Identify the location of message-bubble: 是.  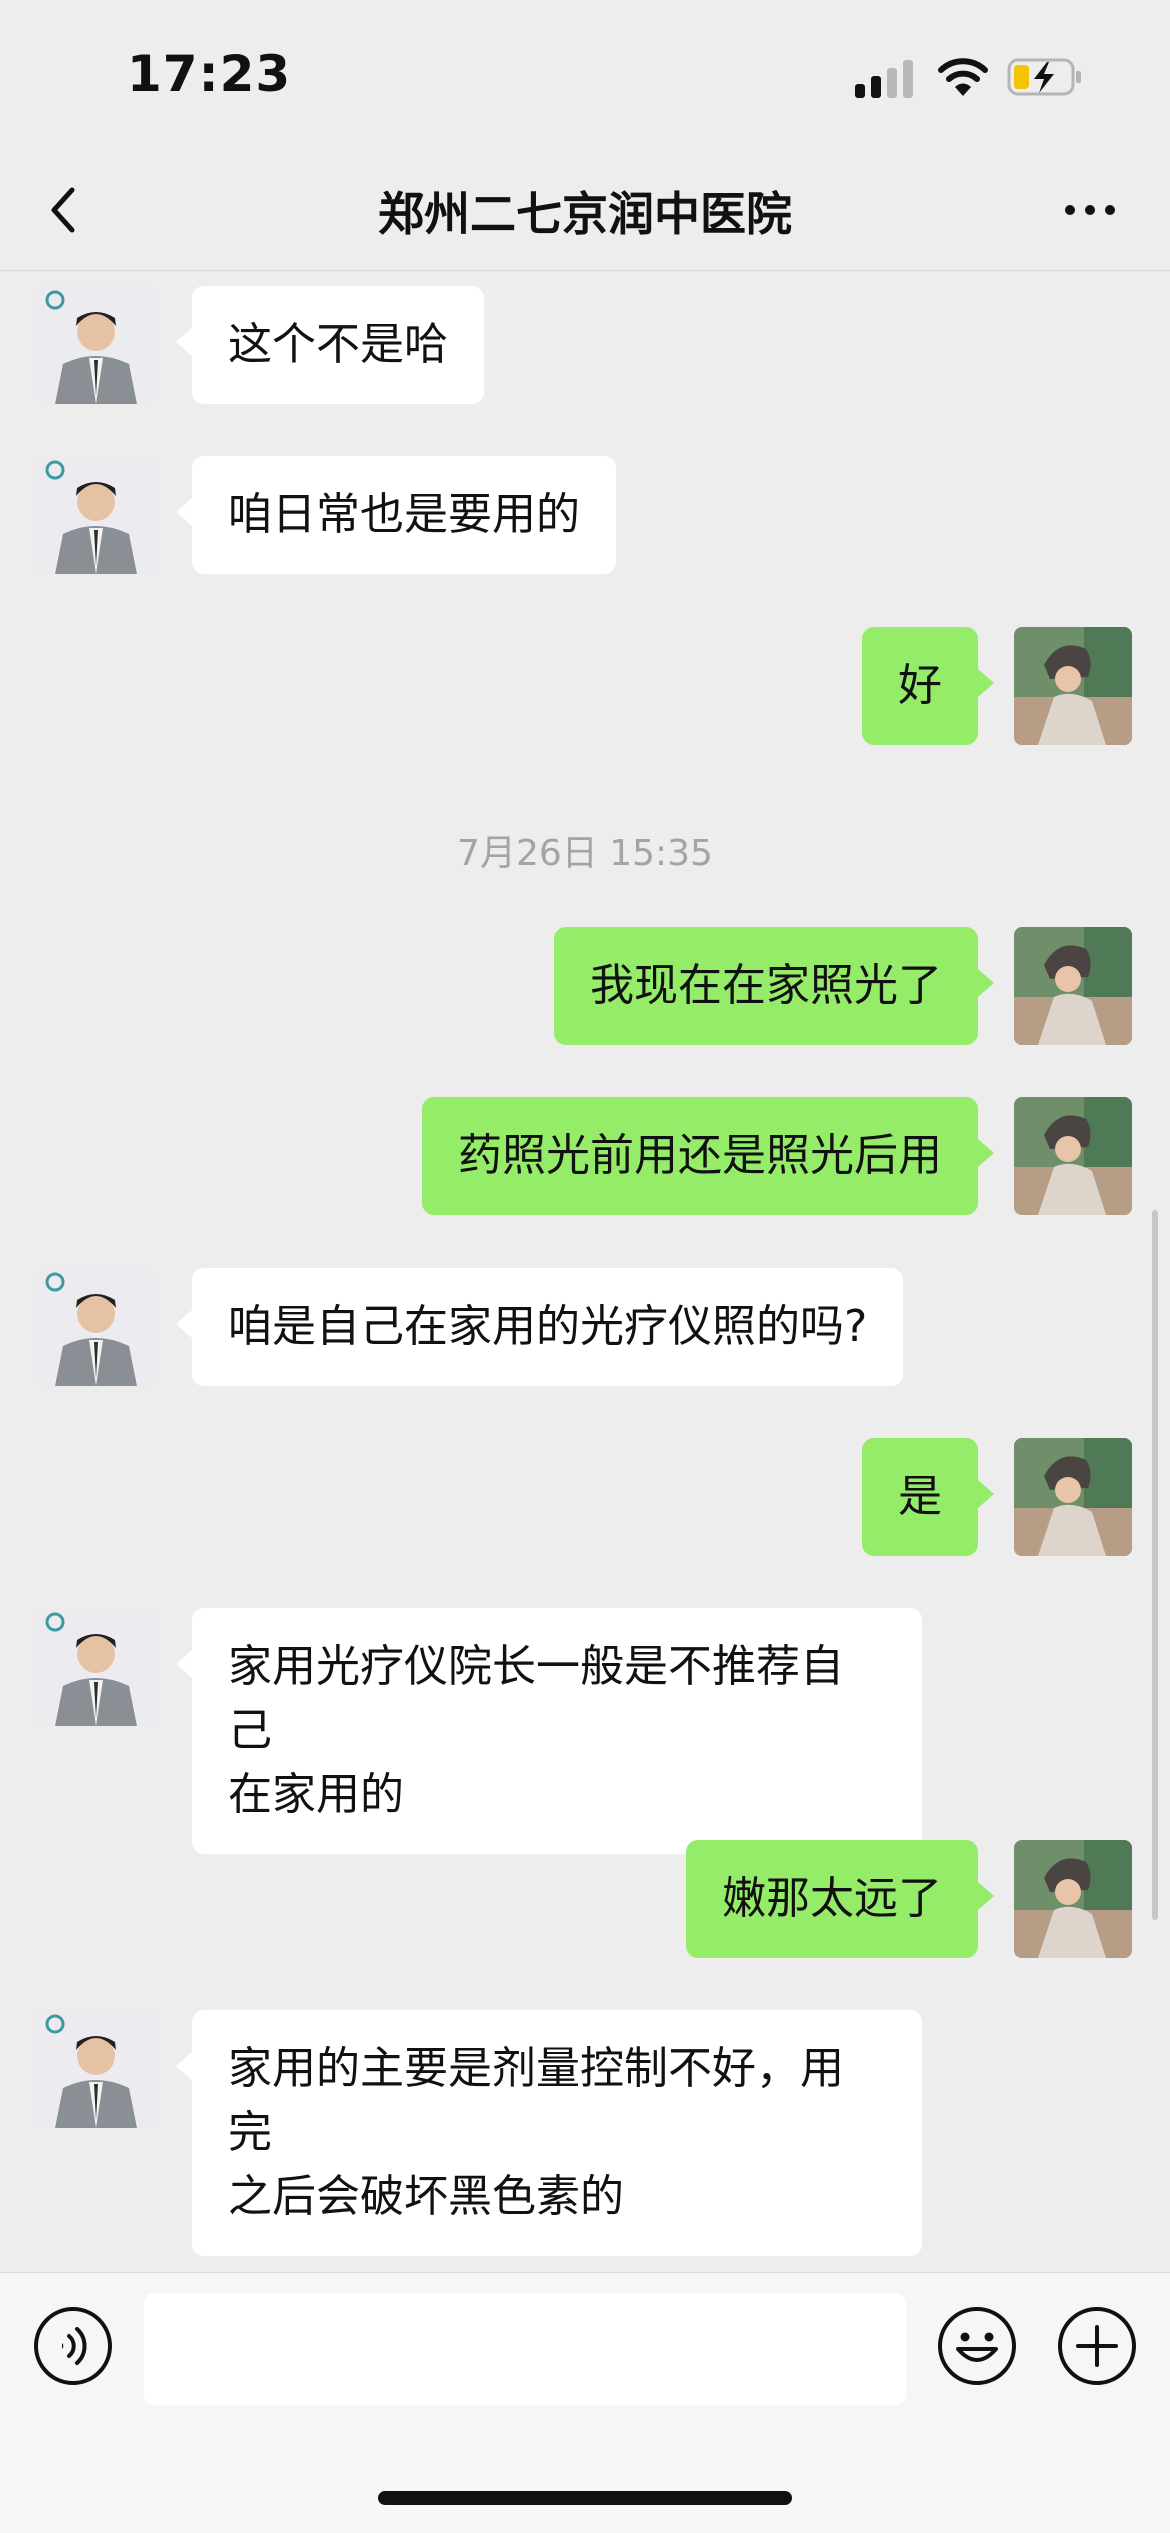
(928, 1497).